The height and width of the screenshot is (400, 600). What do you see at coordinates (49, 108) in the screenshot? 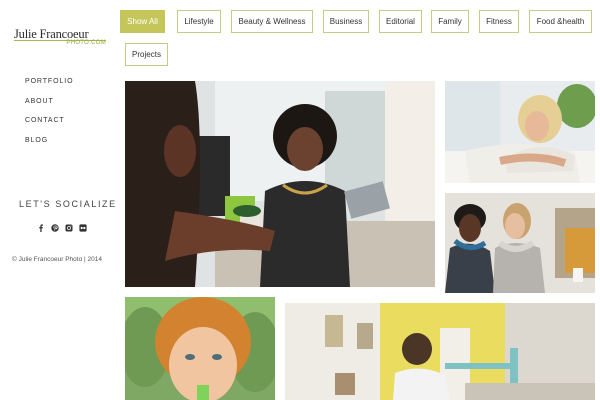
I see `nav-item-about: ABOUT` at bounding box center [49, 108].